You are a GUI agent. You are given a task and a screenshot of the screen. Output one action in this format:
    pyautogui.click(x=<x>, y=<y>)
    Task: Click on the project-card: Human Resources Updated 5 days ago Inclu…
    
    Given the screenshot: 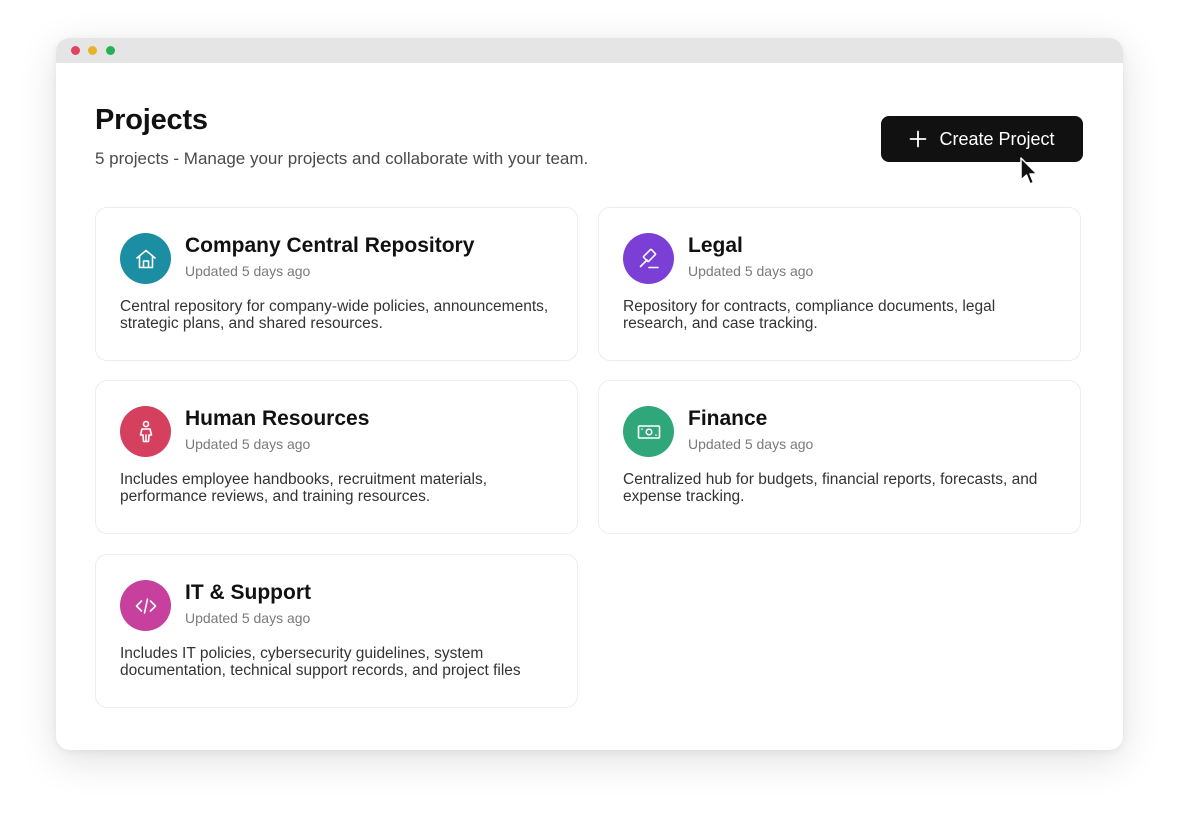 What is the action you would take?
    pyautogui.click(x=336, y=457)
    